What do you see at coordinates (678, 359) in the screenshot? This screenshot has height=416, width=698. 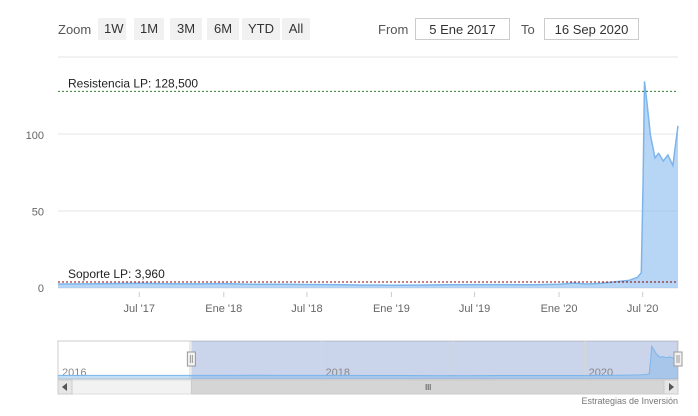 I see `navigator-right-handle` at bounding box center [678, 359].